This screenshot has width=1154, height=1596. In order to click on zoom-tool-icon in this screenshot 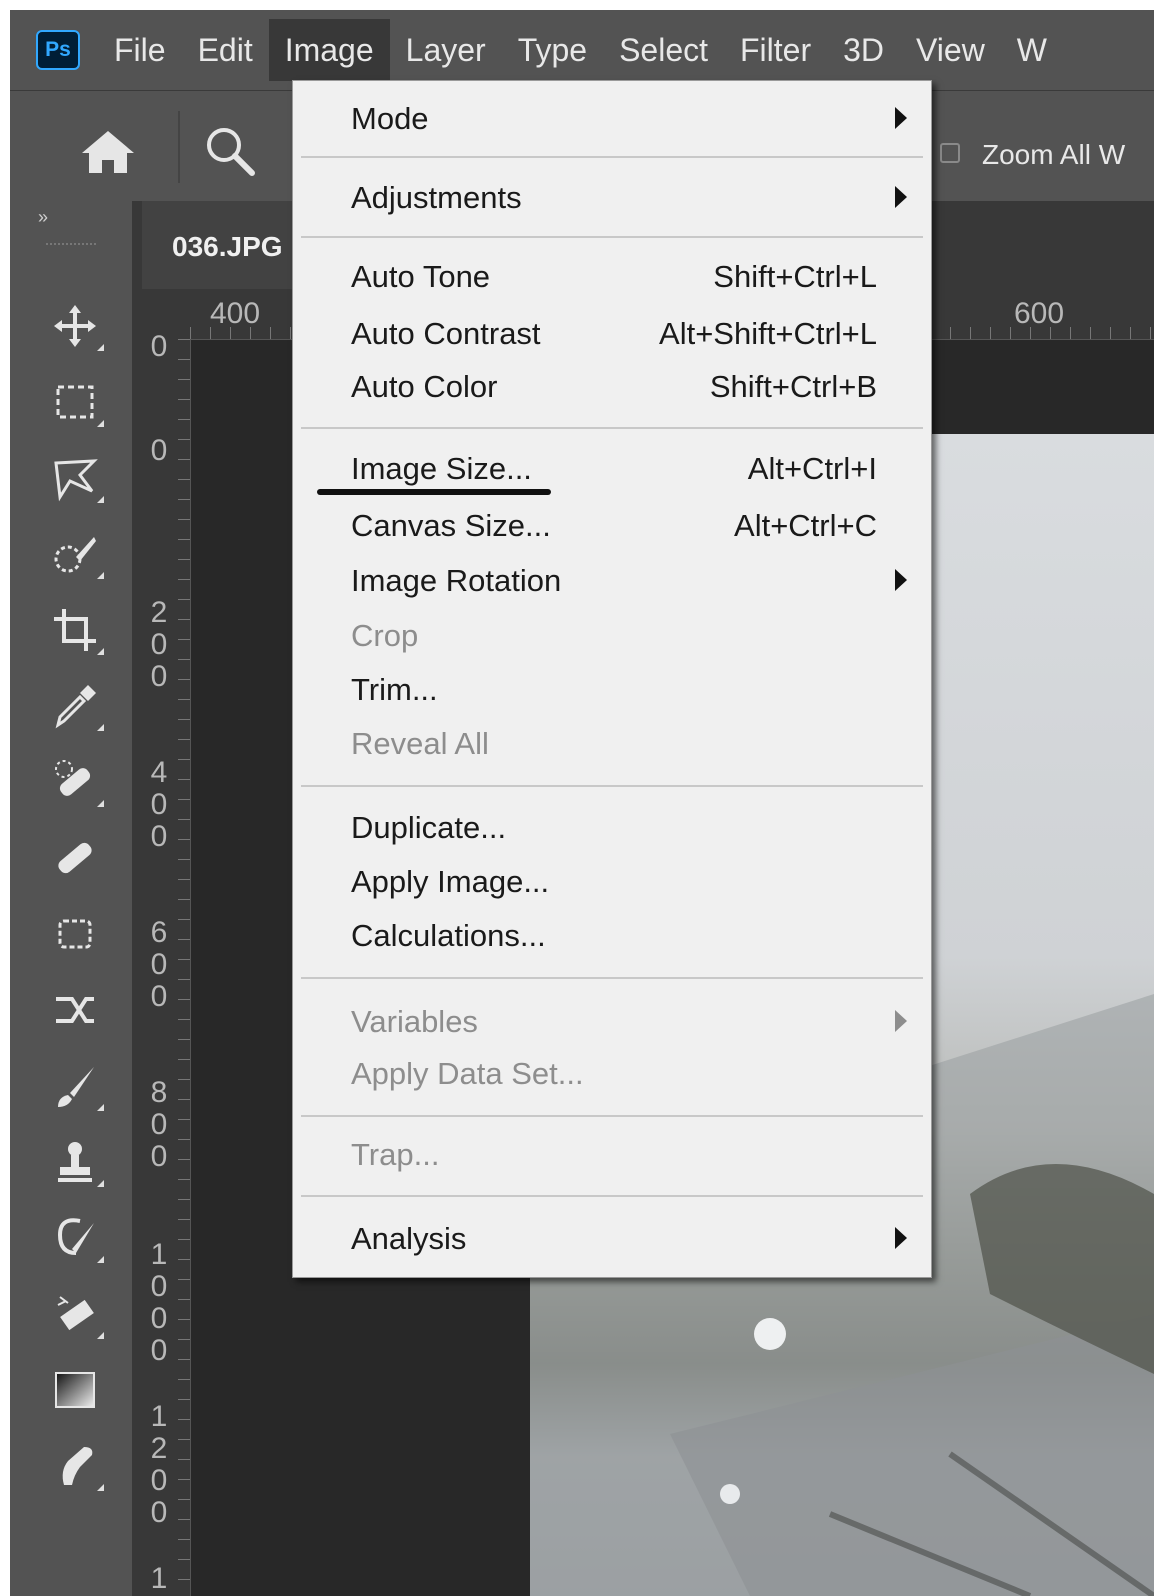, I will do `click(230, 151)`.